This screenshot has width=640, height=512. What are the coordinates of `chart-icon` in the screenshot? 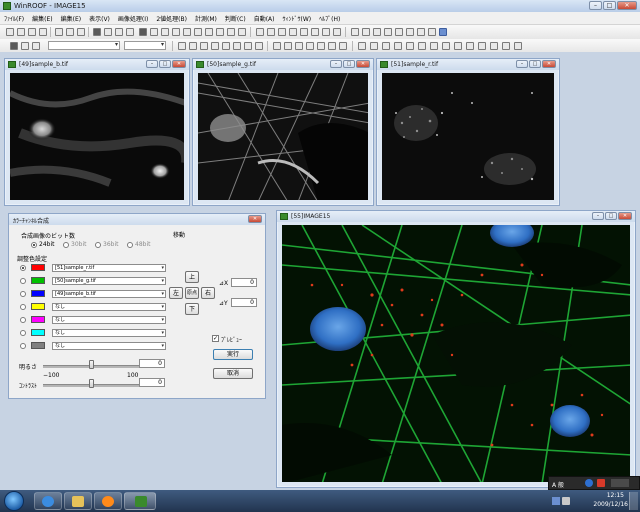 It's located at (231, 32).